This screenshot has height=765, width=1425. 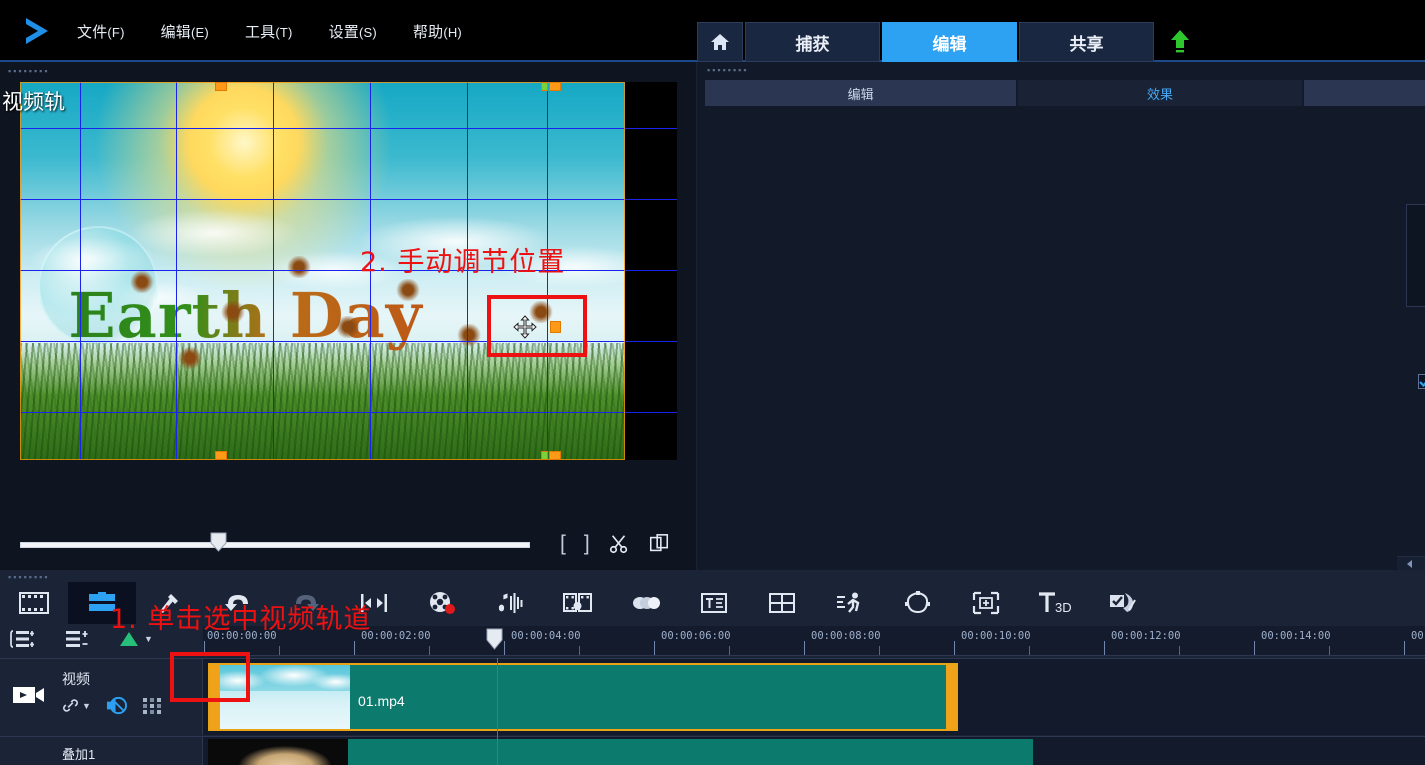 I want to click on chevron-right-logo, so click(x=38, y=31).